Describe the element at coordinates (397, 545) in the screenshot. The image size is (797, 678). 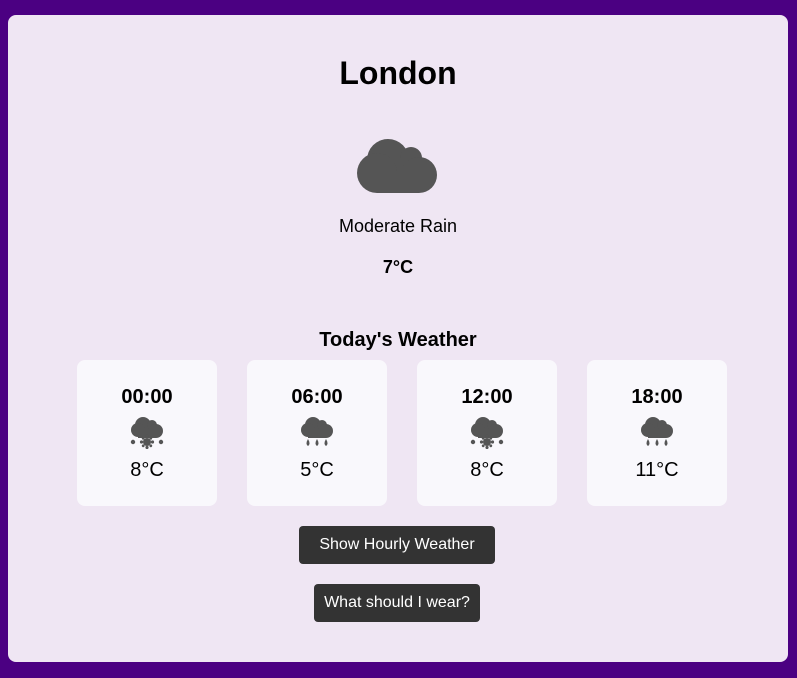
I see `show-hourly-weather-button: Show Hourly Weather` at that location.